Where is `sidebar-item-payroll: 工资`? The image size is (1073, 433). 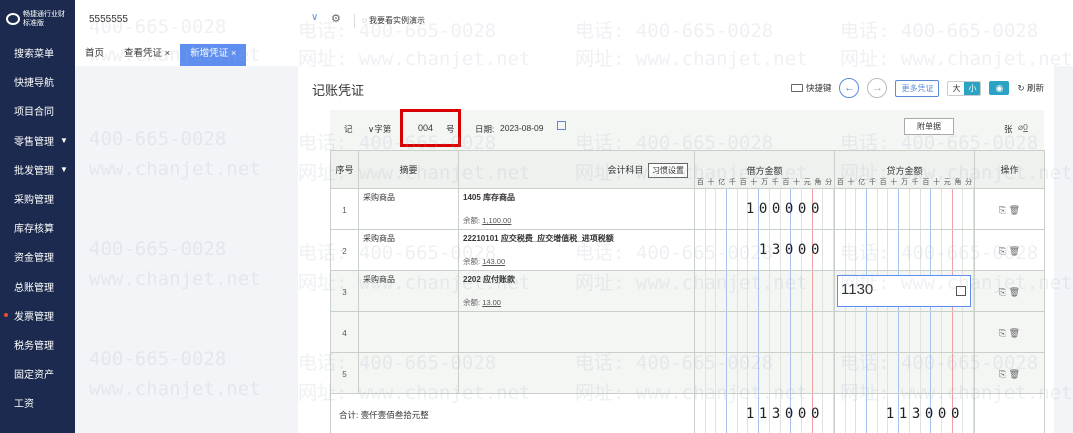
sidebar-item-payroll: 工资 is located at coordinates (37, 402).